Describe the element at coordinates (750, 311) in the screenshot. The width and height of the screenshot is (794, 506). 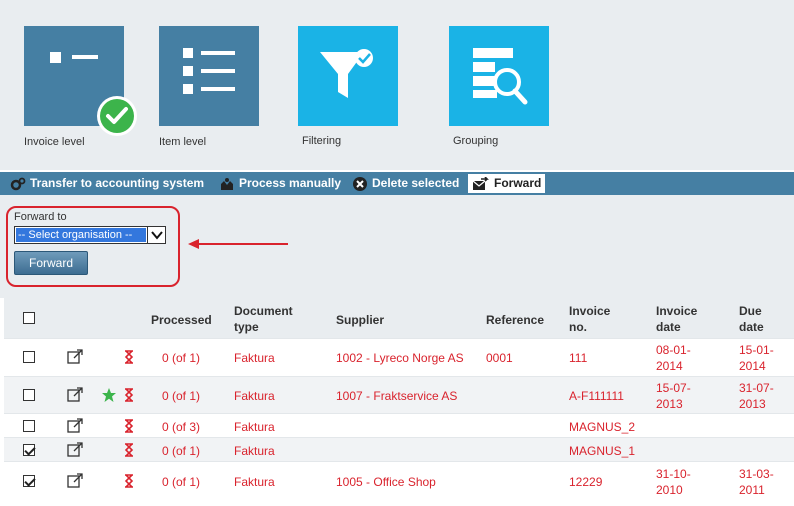
I see `col-due-date-line1: Due` at that location.